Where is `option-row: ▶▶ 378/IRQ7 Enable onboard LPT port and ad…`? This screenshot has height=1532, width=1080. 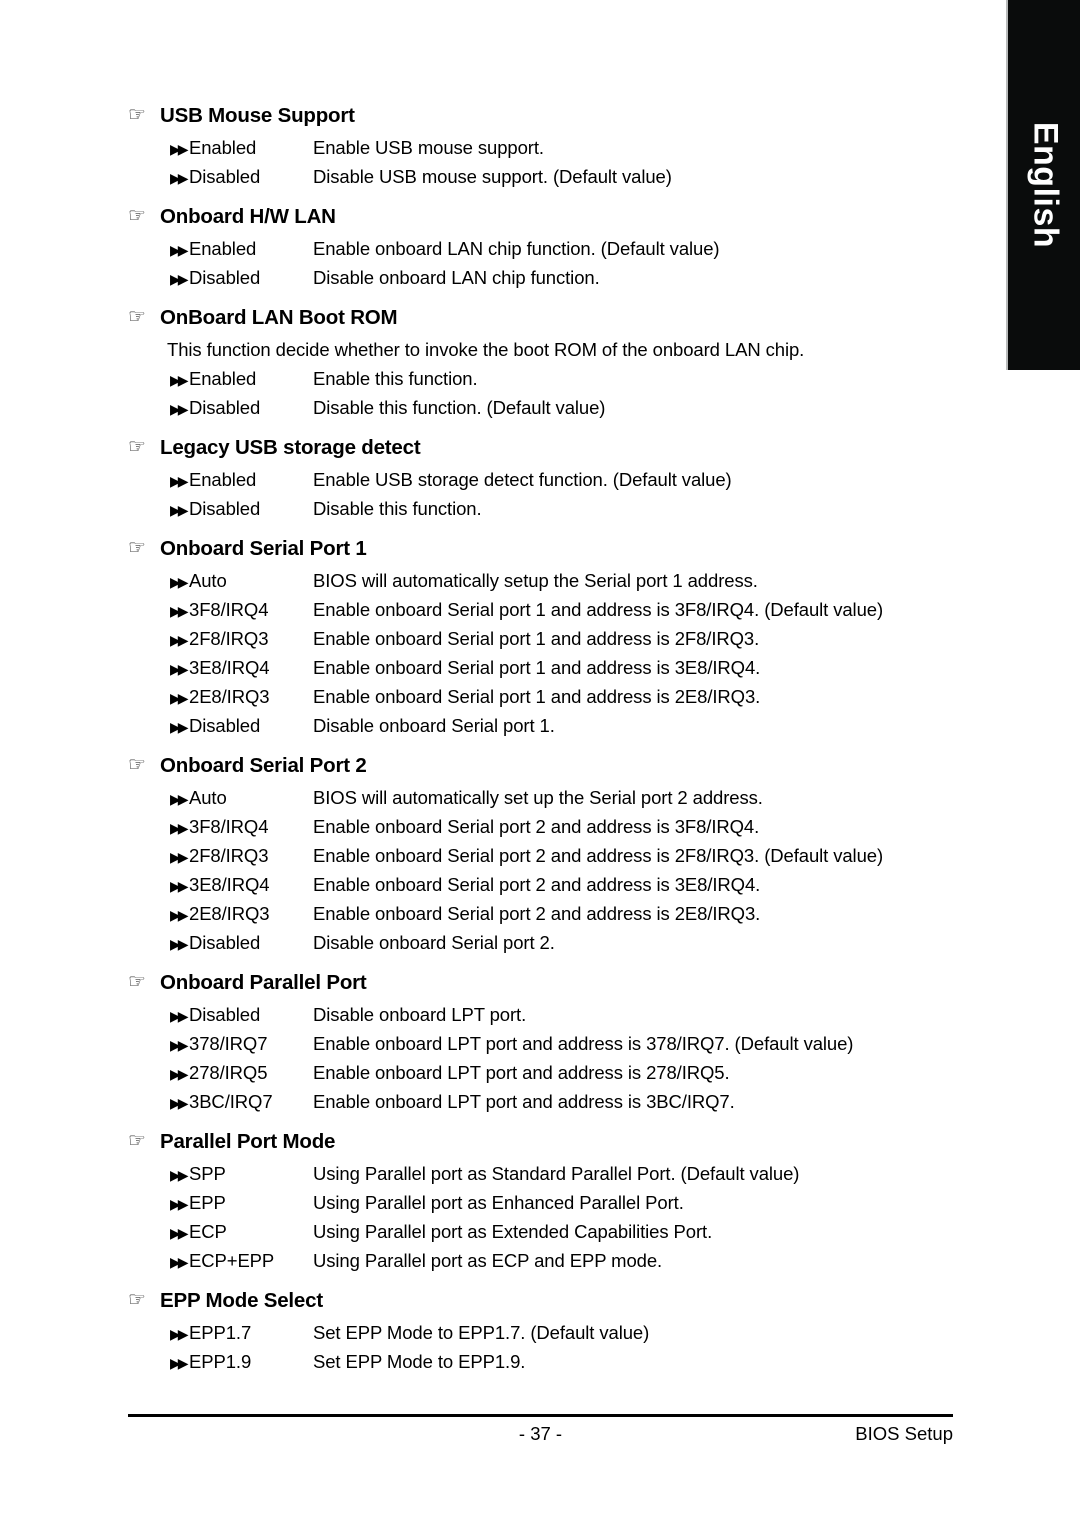 option-row: ▶▶ 378/IRQ7 Enable onboard LPT port and ad… is located at coordinates (564, 1043).